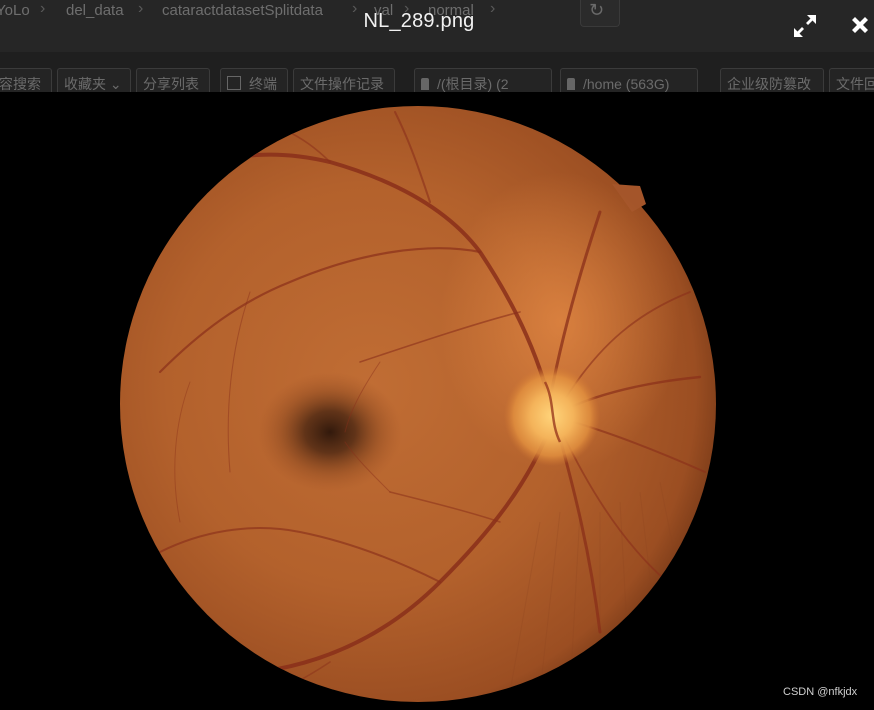 The image size is (874, 710). Describe the element at coordinates (860, 25) in the screenshot. I see `close-icon` at that location.